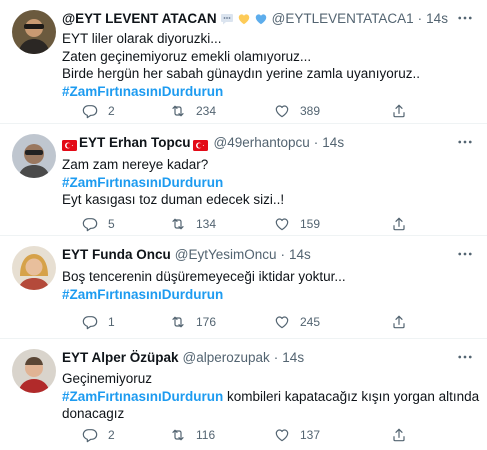 This screenshot has height=450, width=487. What do you see at coordinates (139, 19) in the screenshot?
I see `display-name: @EYT LEVENT ATACAN` at bounding box center [139, 19].